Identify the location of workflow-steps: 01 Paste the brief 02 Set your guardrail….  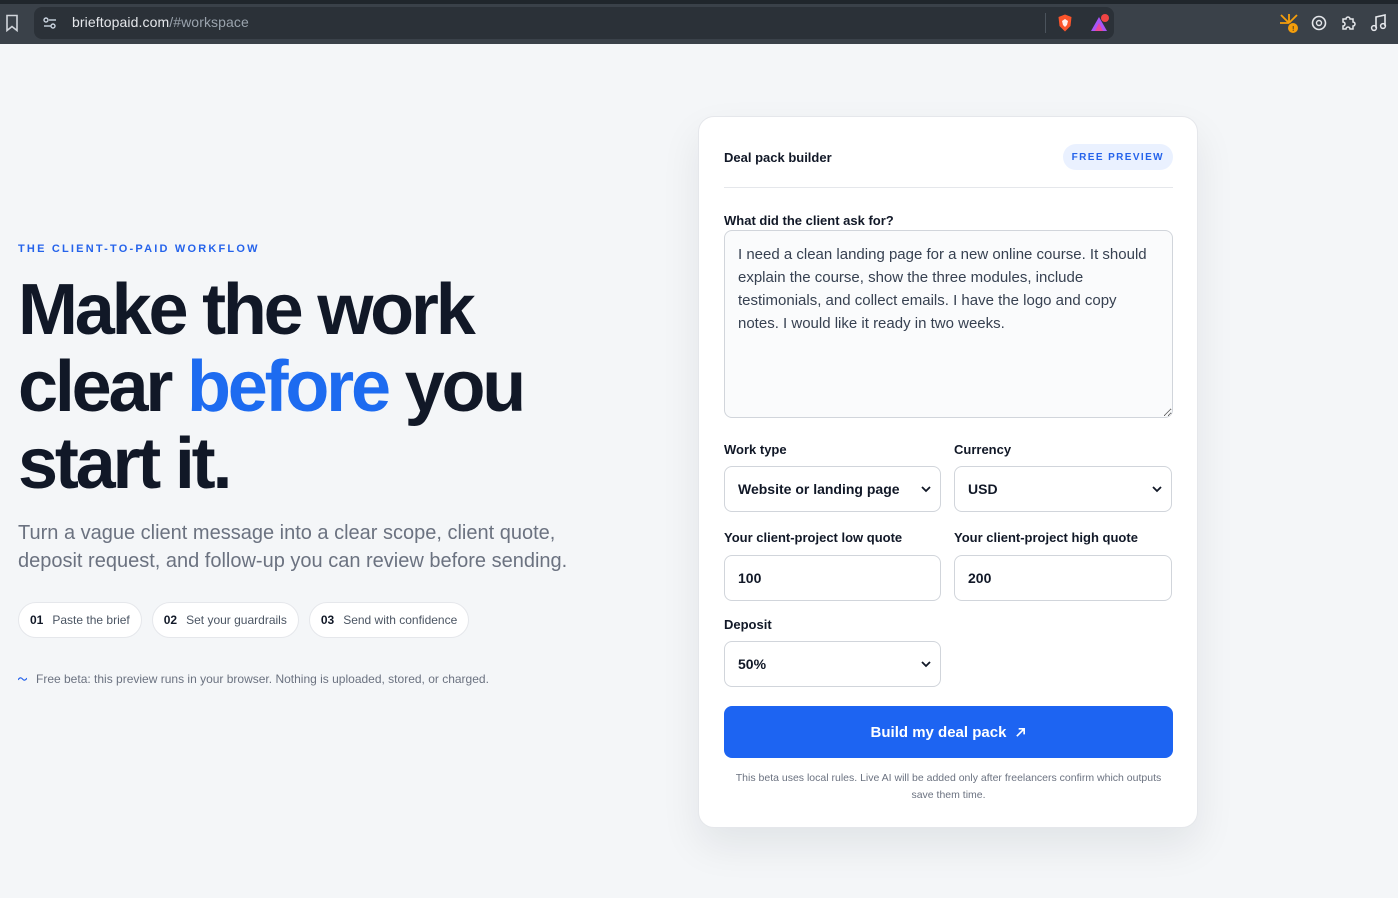
(244, 620).